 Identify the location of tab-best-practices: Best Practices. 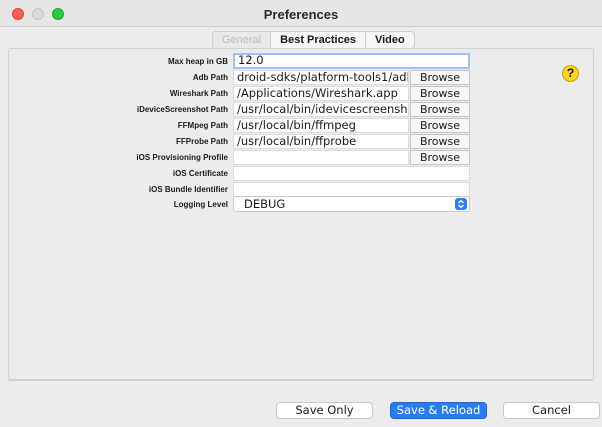
(318, 40).